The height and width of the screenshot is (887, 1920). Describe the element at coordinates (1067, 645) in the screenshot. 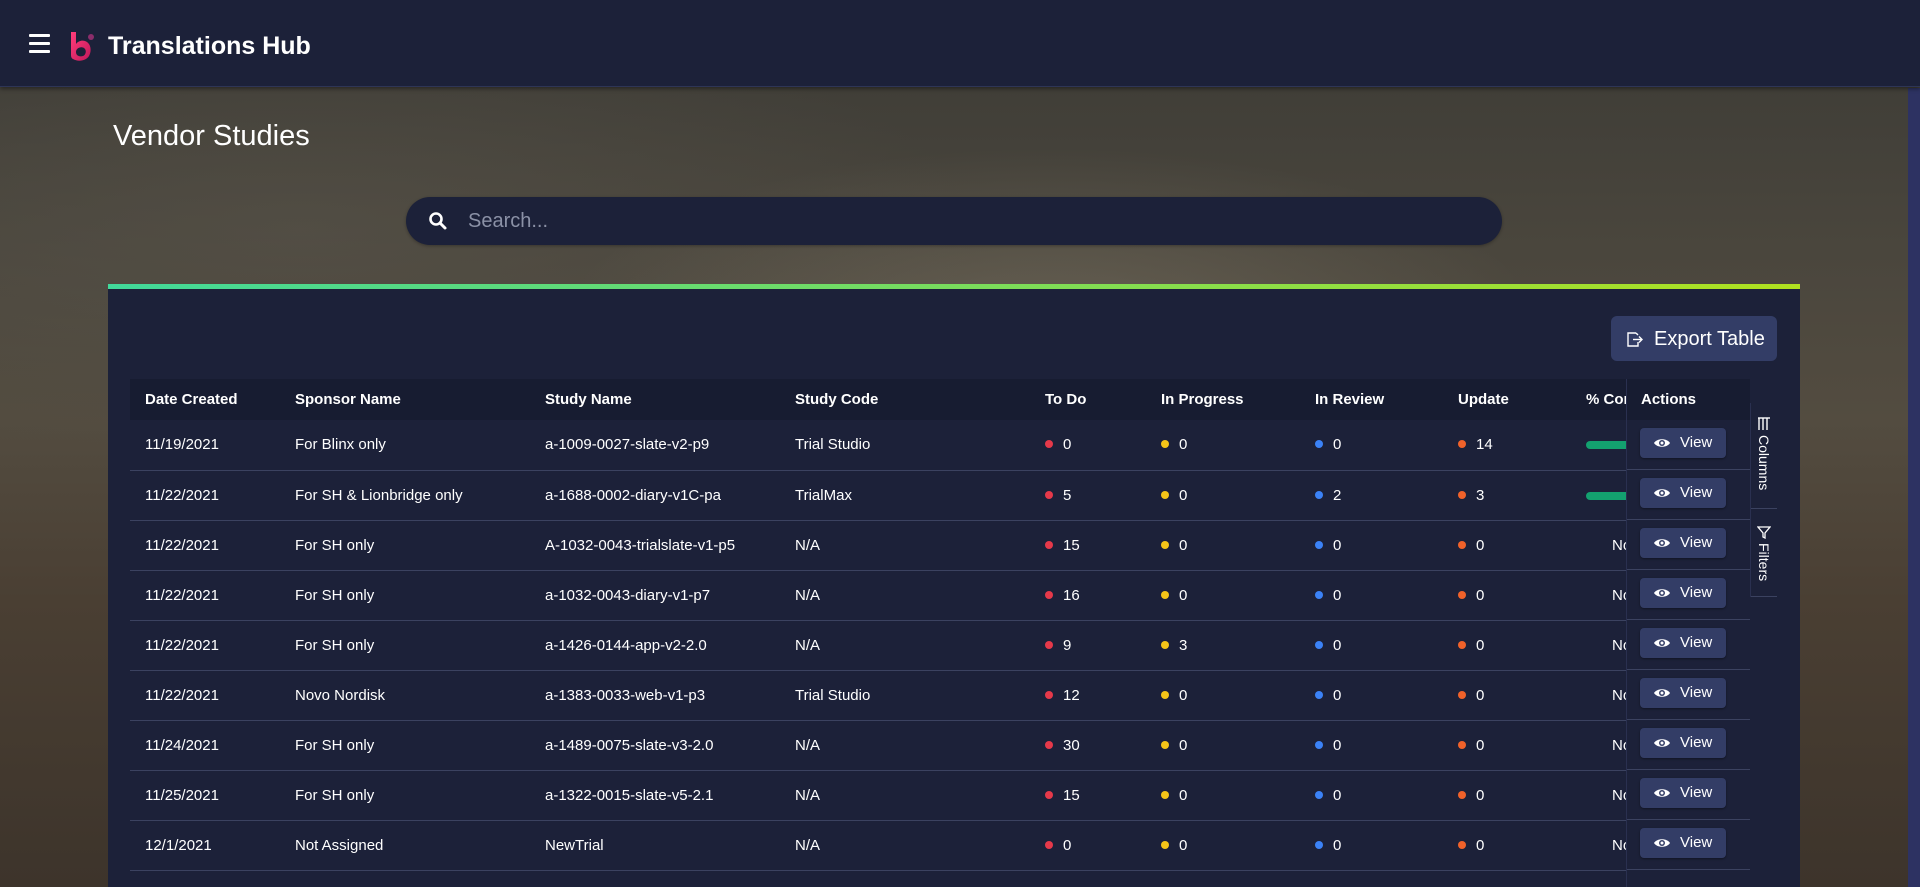

I see `cell-to-do-value: 9` at that location.